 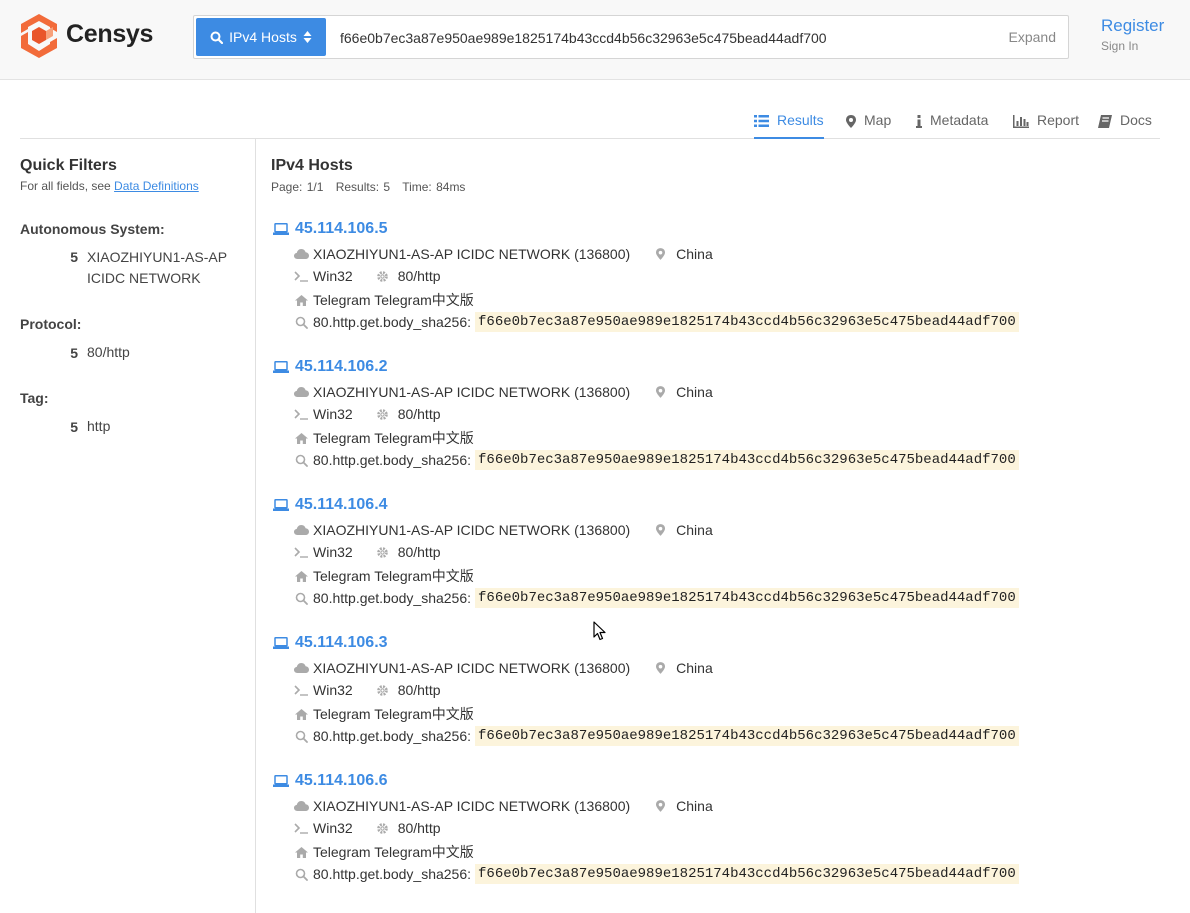 What do you see at coordinates (330, 643) in the screenshot?
I see `host-ip-link: 45.114.106.3` at bounding box center [330, 643].